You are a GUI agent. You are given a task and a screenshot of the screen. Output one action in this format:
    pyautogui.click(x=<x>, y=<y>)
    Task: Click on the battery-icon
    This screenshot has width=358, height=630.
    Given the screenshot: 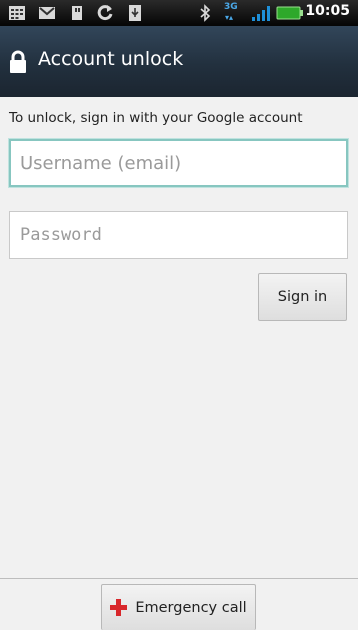 What is the action you would take?
    pyautogui.click(x=289, y=13)
    